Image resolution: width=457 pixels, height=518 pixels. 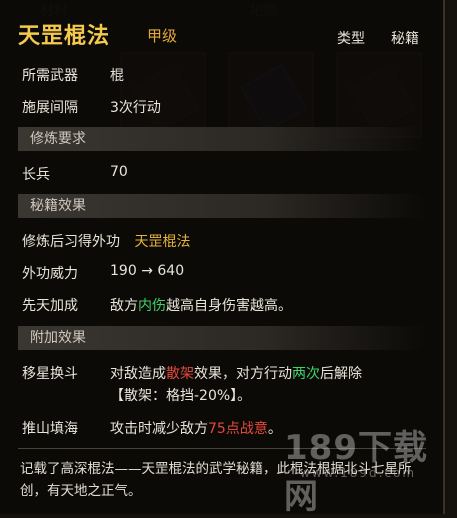 I want to click on first-bonus-text-1: 敌方, so click(x=124, y=306).